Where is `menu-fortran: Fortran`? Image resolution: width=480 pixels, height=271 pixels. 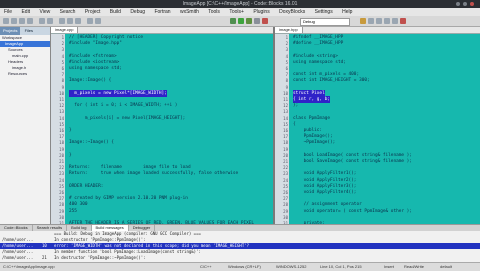
menu-fortran: Fortran is located at coordinates (162, 12).